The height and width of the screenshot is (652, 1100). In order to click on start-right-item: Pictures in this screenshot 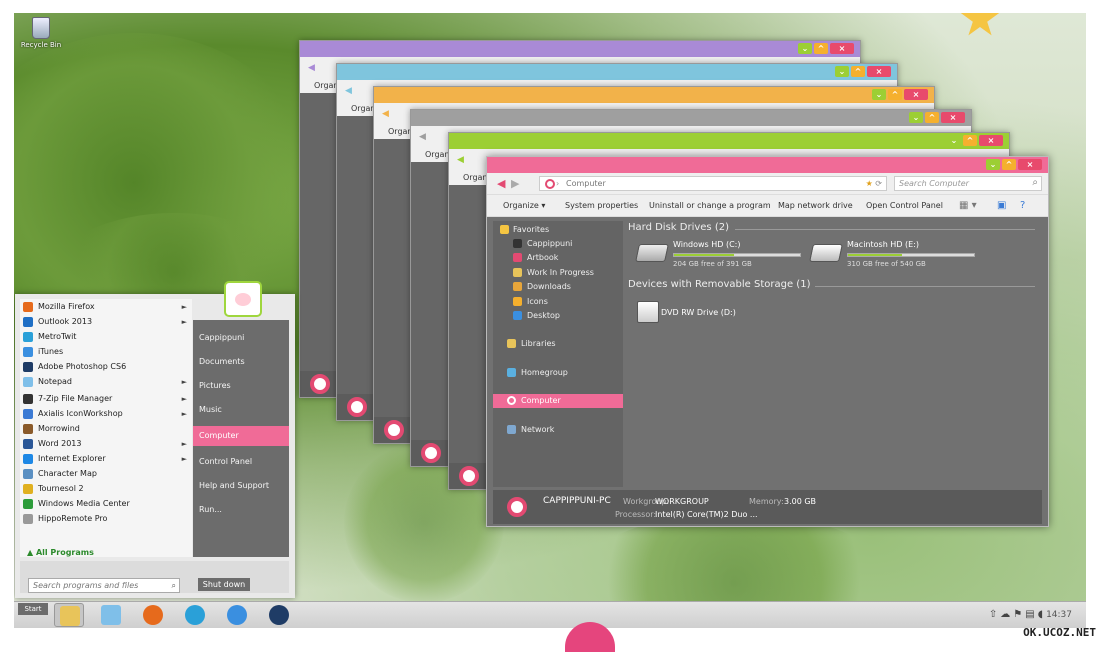, I will do `click(241, 386)`.